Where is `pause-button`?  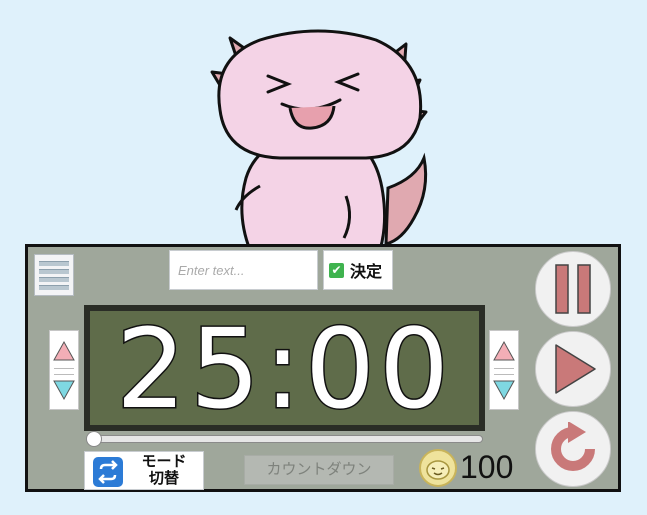
pause-button is located at coordinates (573, 289).